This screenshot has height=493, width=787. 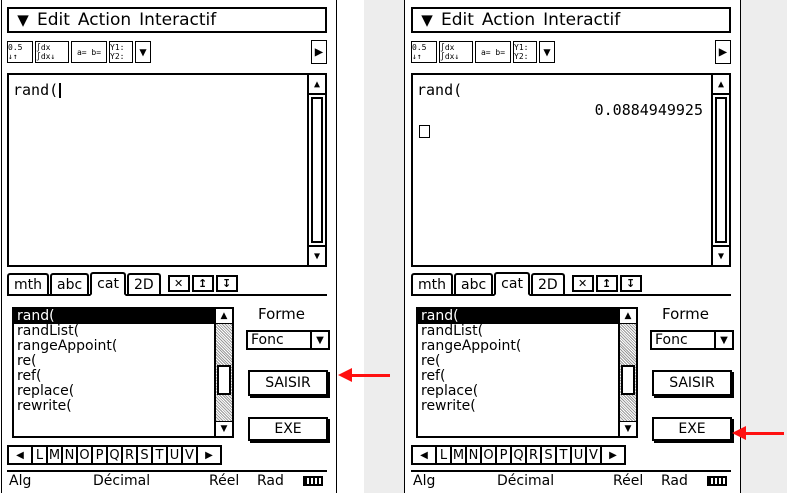 I want to click on keyboard-tabs: mth abc cat 2D ✕ ↥ ↧, so click(x=167, y=284).